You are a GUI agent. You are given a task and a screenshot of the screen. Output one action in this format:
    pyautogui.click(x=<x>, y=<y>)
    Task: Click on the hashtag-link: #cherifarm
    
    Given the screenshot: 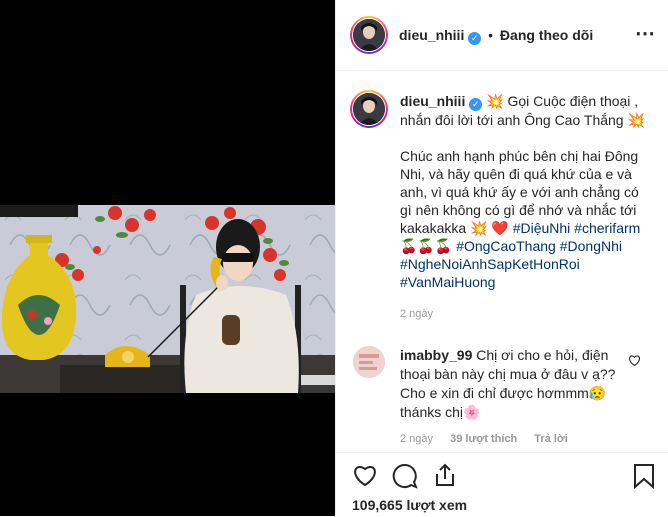 What is the action you would take?
    pyautogui.click(x=607, y=228)
    